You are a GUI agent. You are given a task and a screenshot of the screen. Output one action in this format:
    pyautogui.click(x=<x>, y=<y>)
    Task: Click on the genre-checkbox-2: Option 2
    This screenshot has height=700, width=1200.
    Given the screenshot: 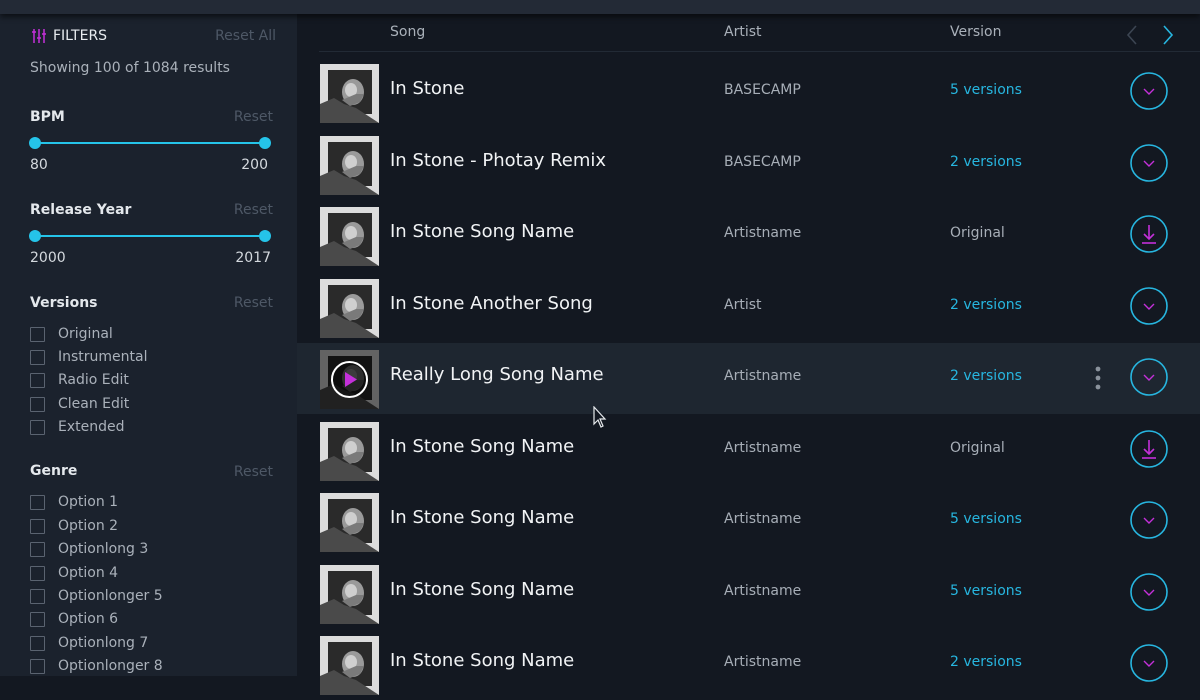 What is the action you would take?
    pyautogui.click(x=74, y=526)
    